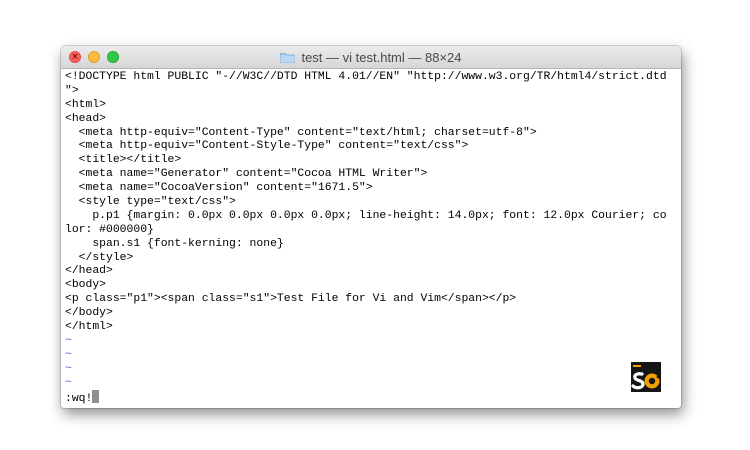 The height and width of the screenshot is (450, 750). What do you see at coordinates (123, 160) in the screenshot?
I see `file-line: <title></title>` at bounding box center [123, 160].